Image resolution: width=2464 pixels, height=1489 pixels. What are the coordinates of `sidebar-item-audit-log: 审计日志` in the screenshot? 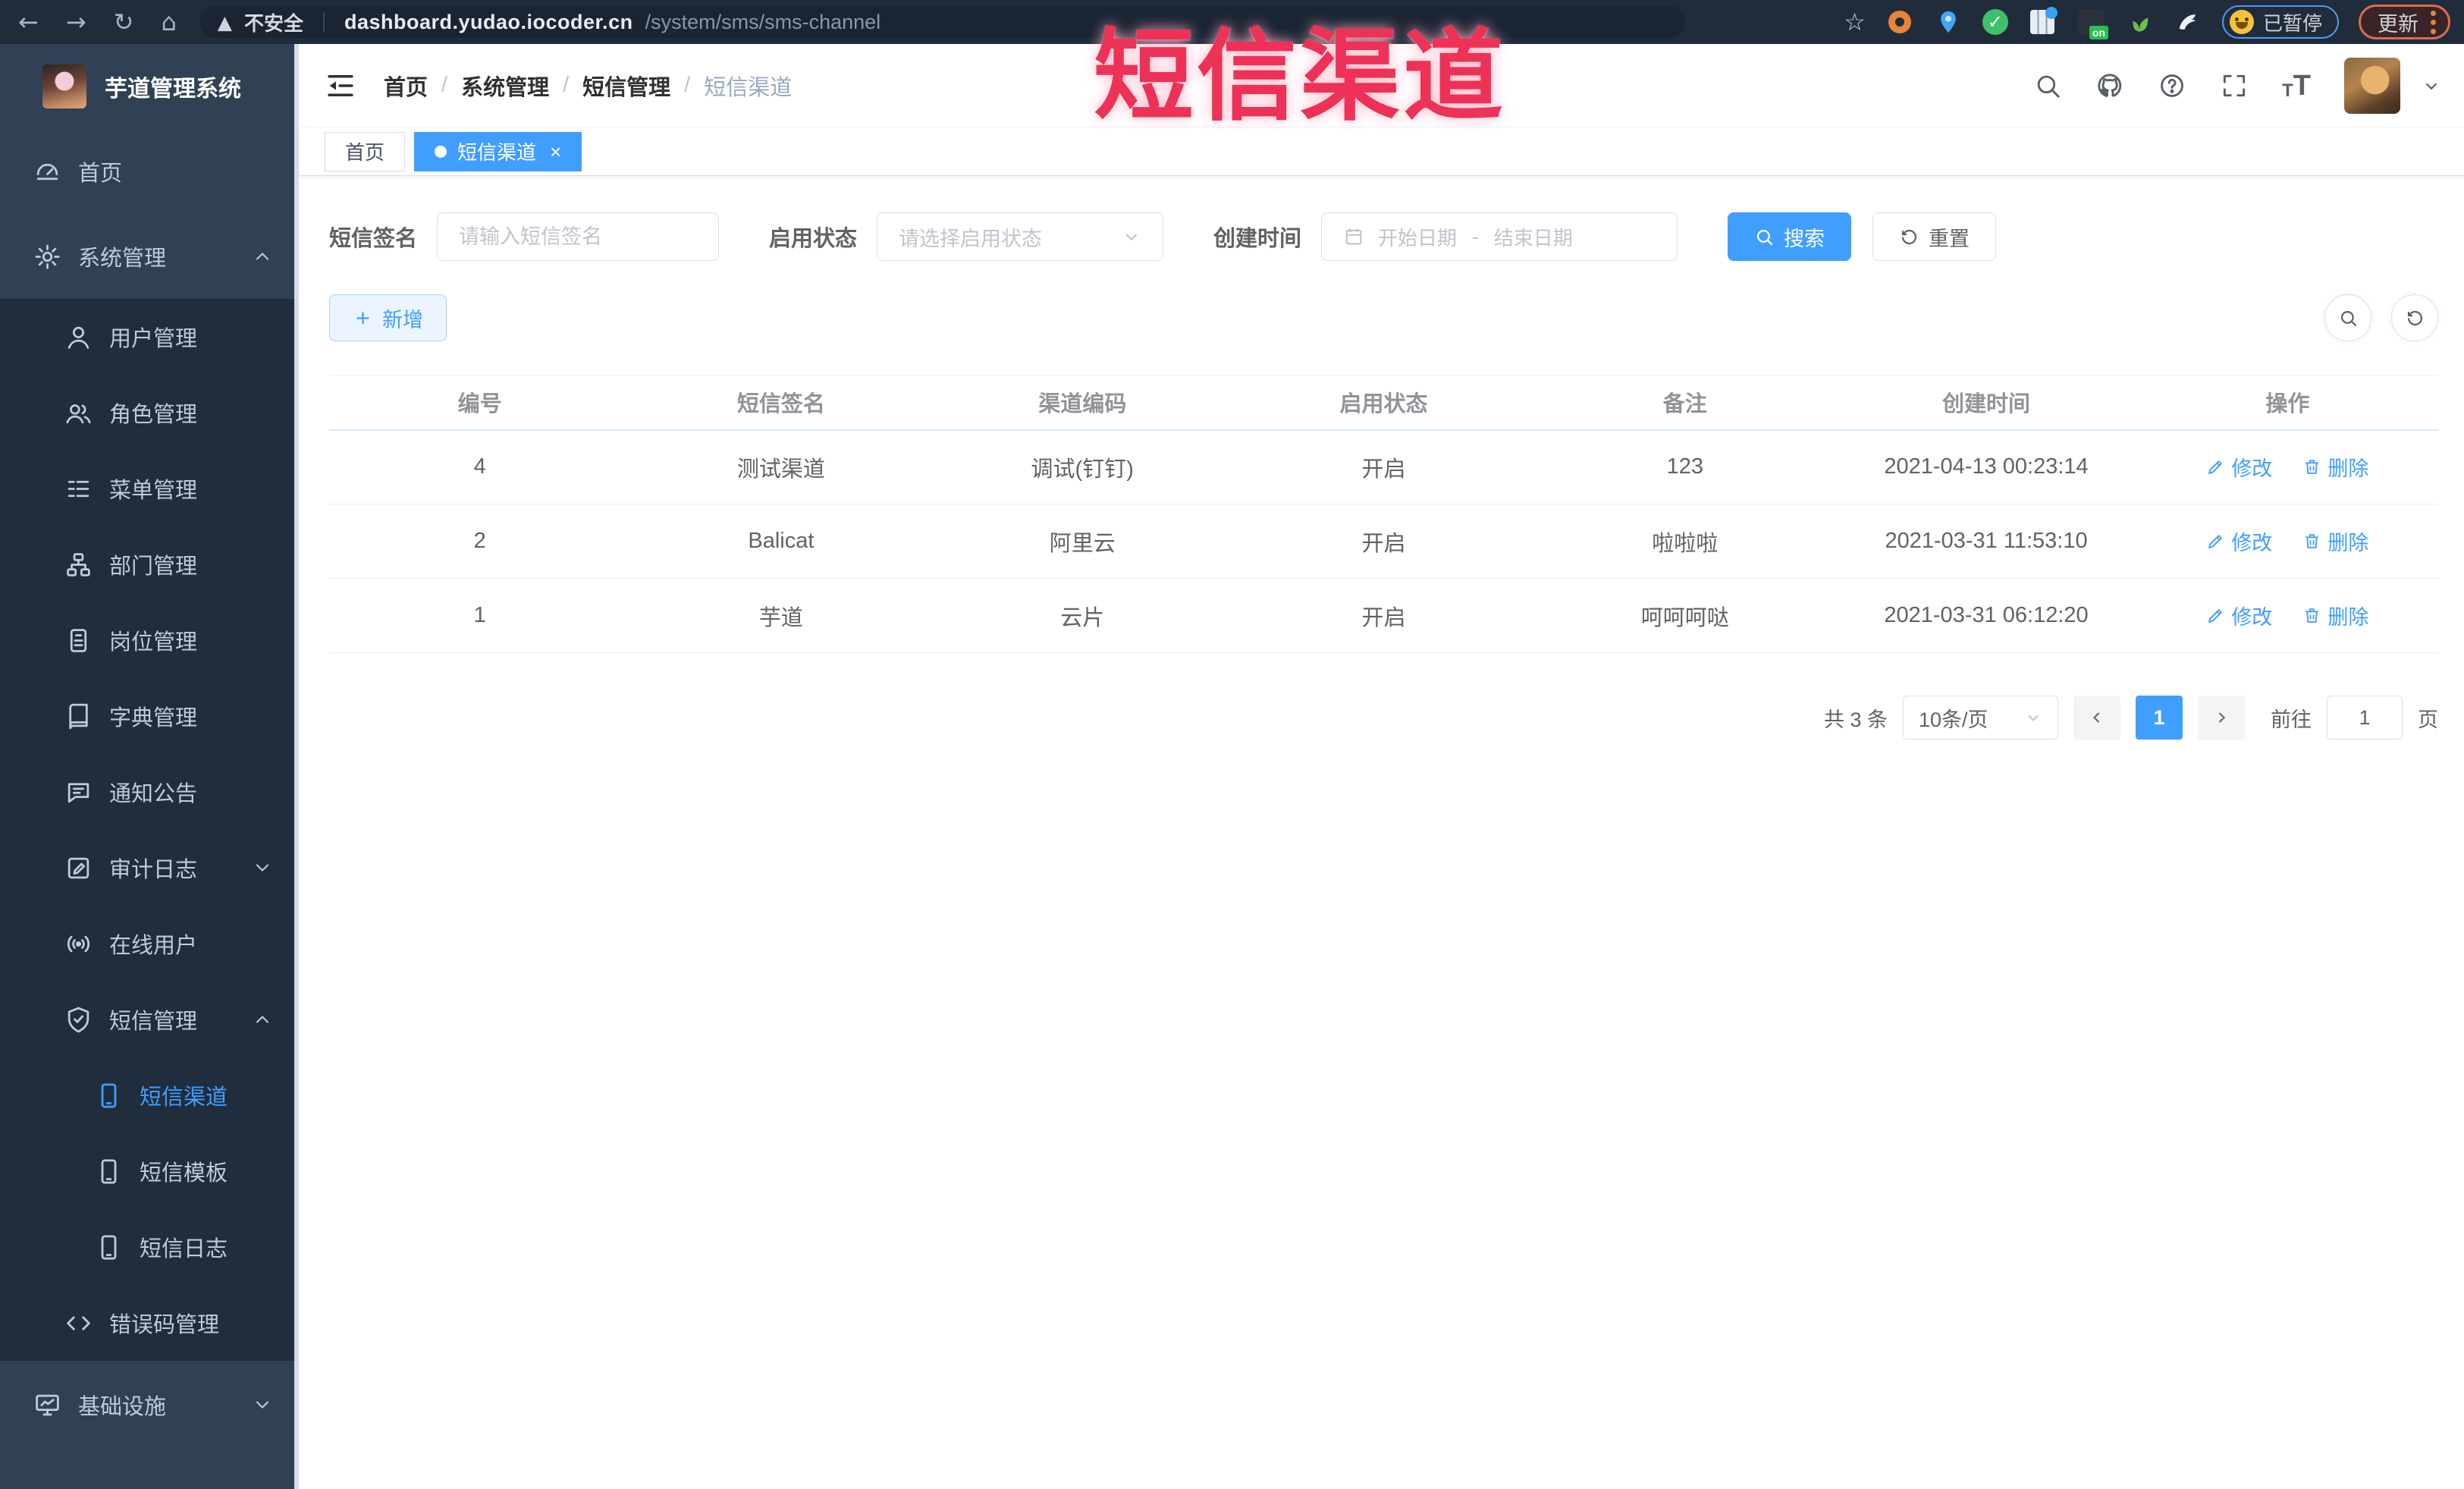 It's located at (149, 868).